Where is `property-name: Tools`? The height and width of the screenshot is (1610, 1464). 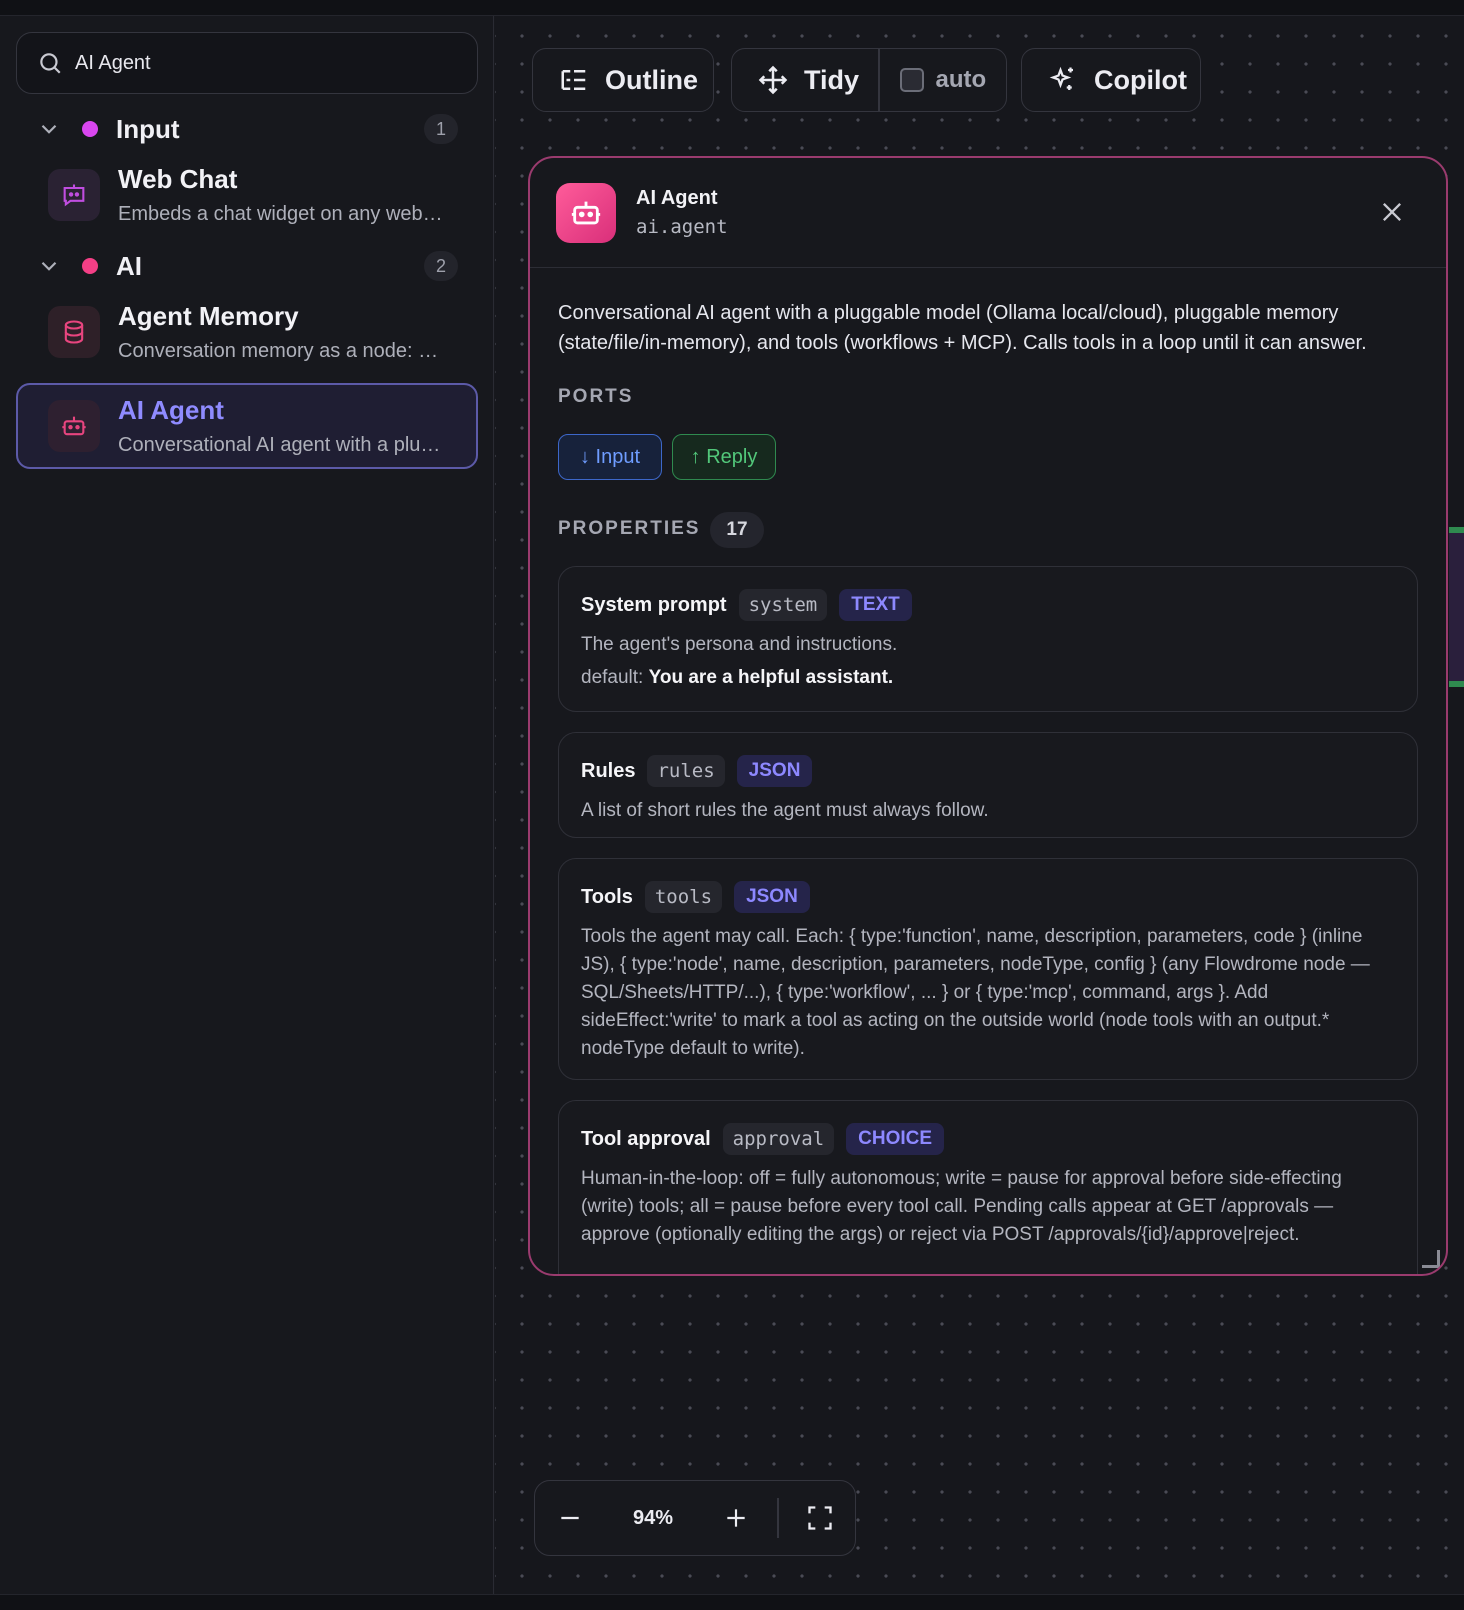
property-name: Tools is located at coordinates (607, 896).